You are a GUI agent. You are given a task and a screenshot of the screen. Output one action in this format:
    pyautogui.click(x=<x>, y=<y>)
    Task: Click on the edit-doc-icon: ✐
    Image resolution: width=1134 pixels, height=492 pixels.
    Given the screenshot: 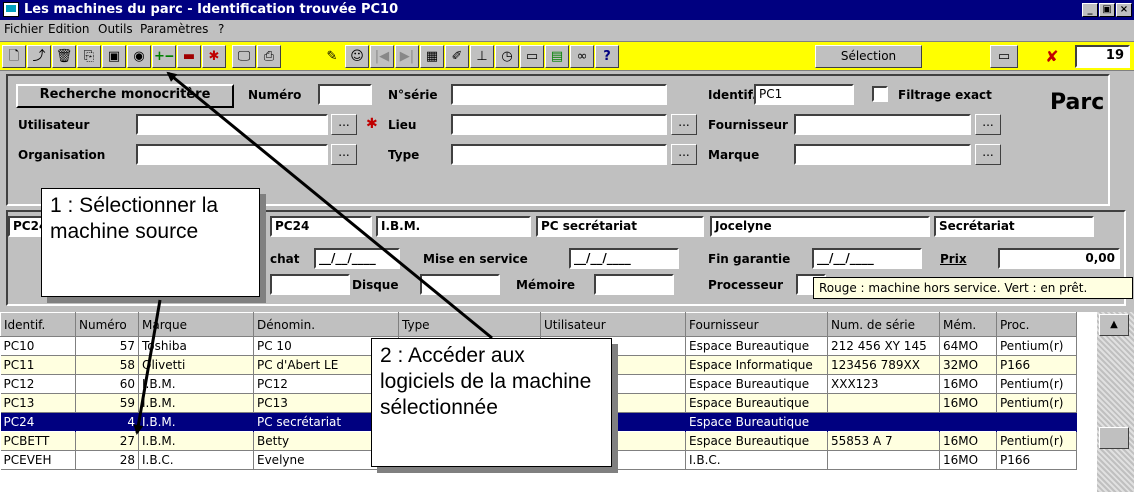 What is the action you would take?
    pyautogui.click(x=457, y=56)
    